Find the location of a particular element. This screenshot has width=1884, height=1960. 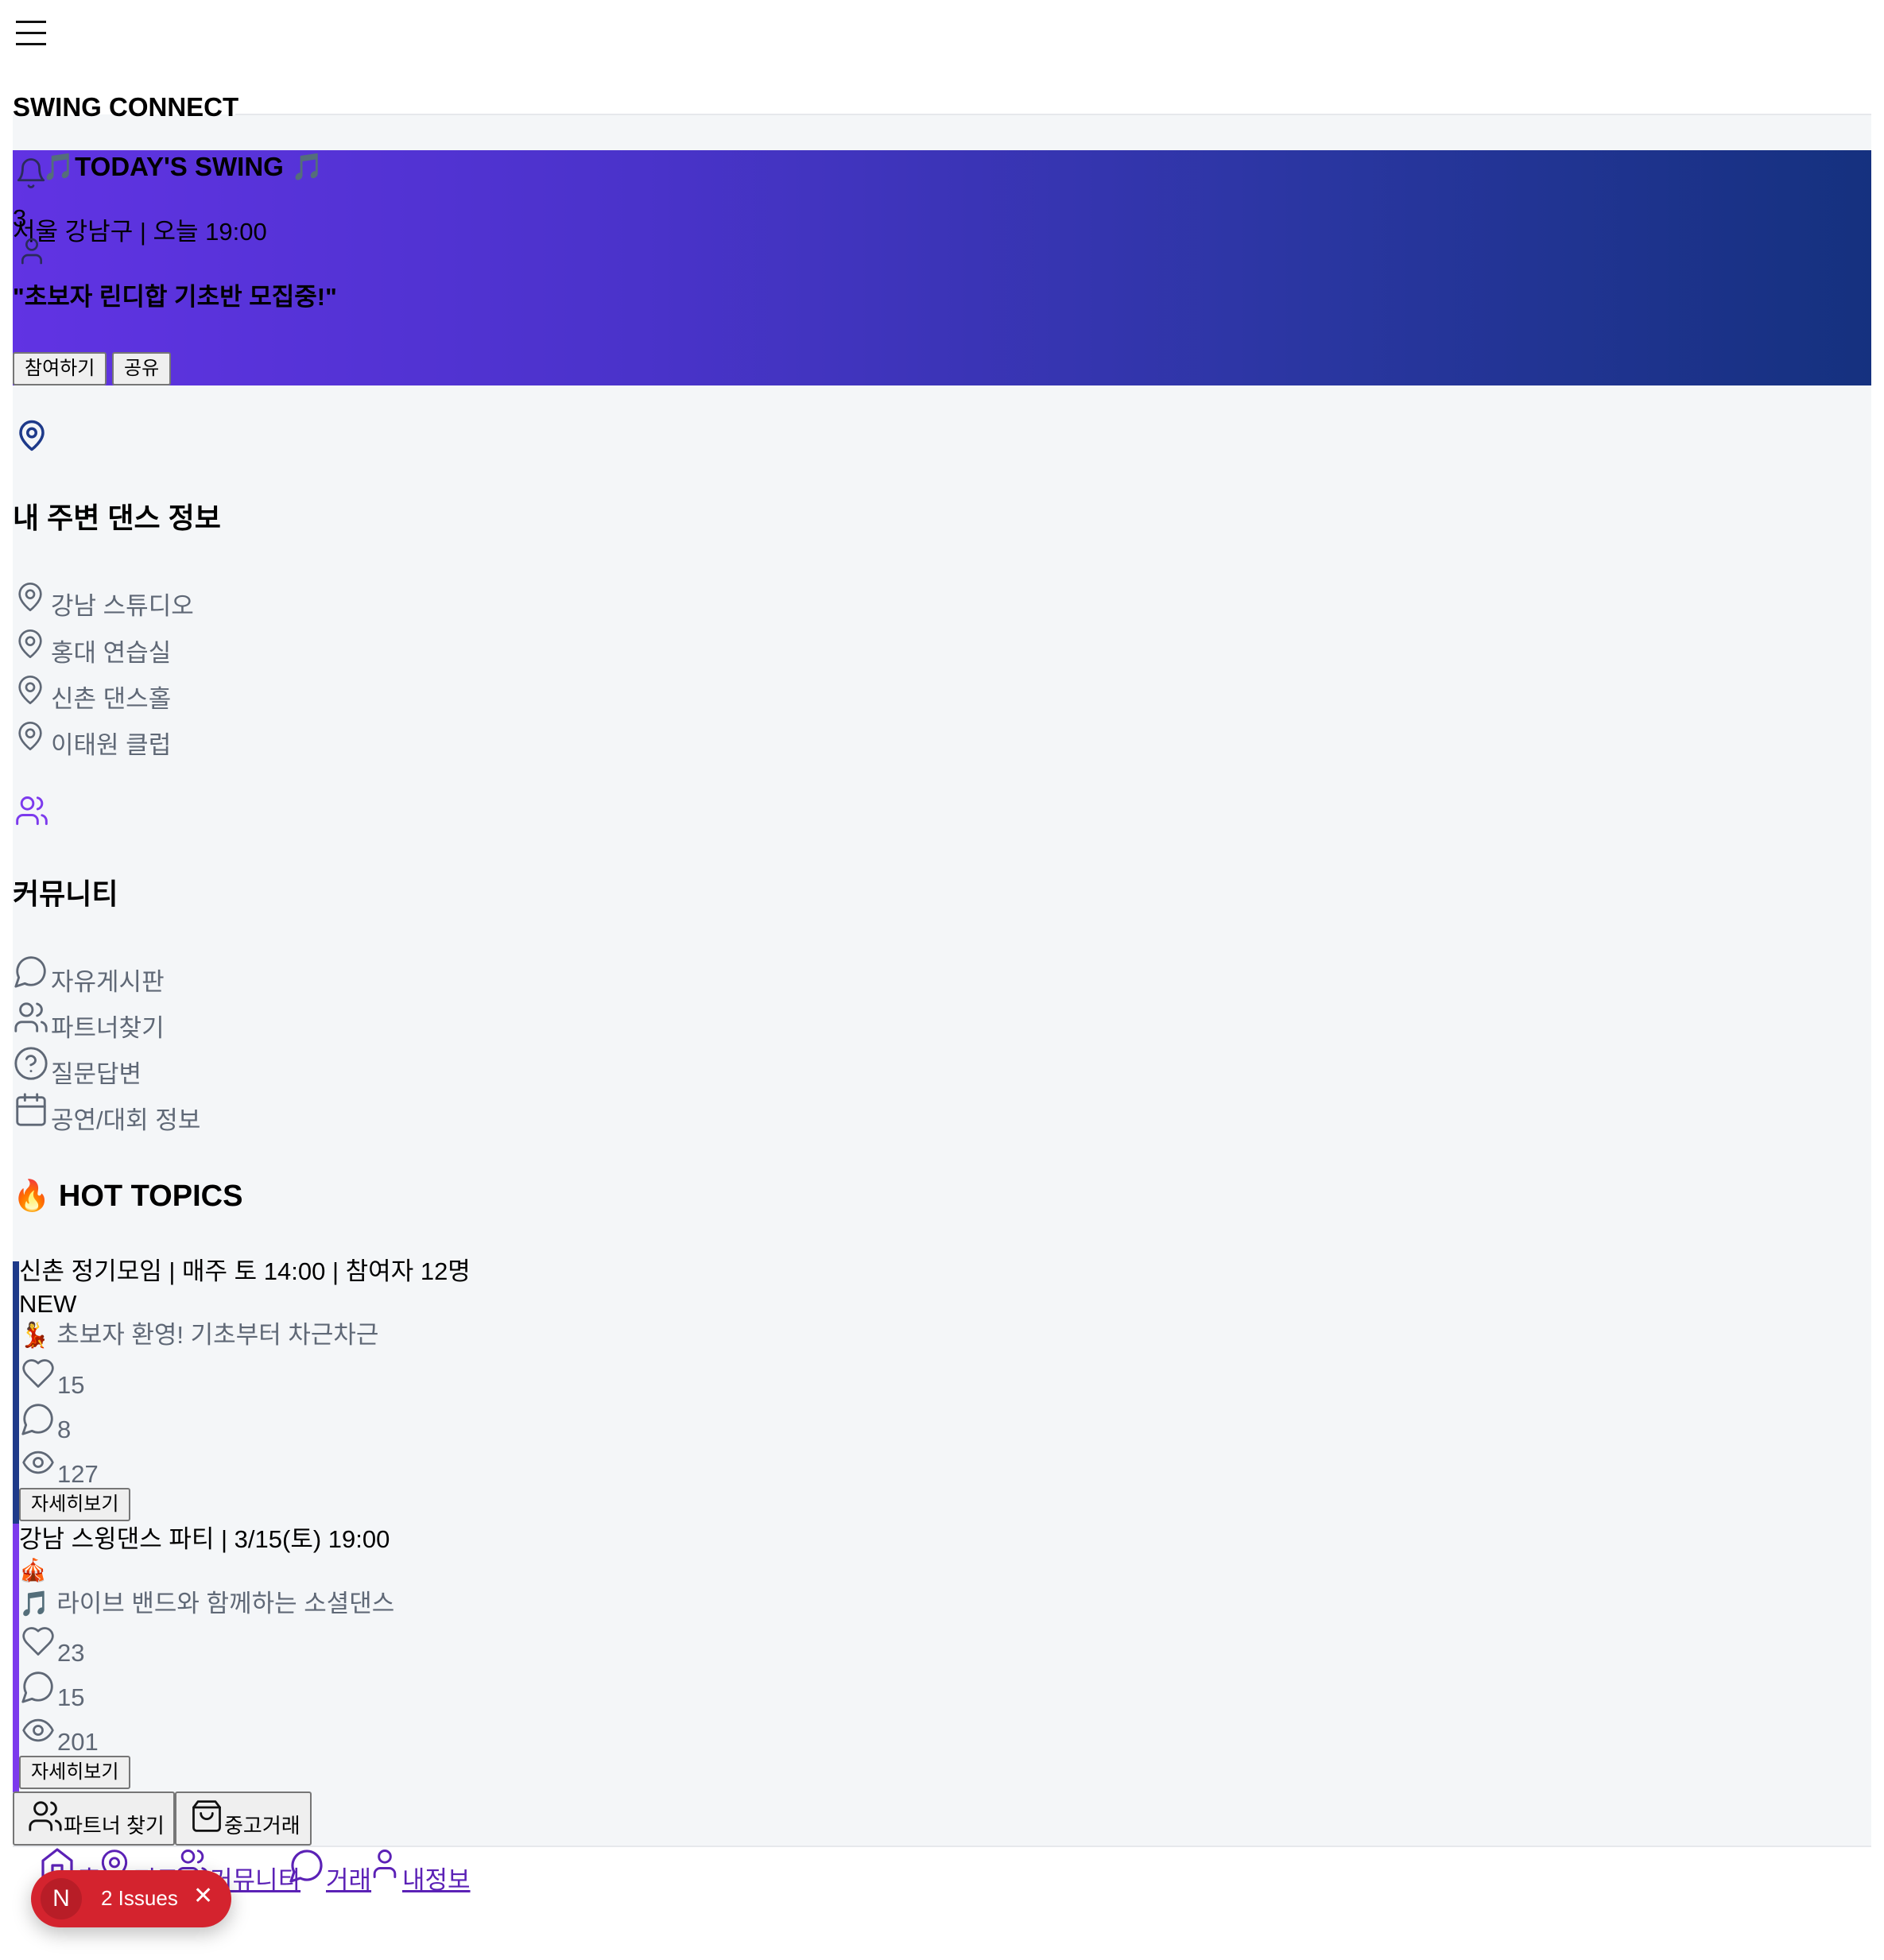

post-comment-button: 15 is located at coordinates (67, 1690).